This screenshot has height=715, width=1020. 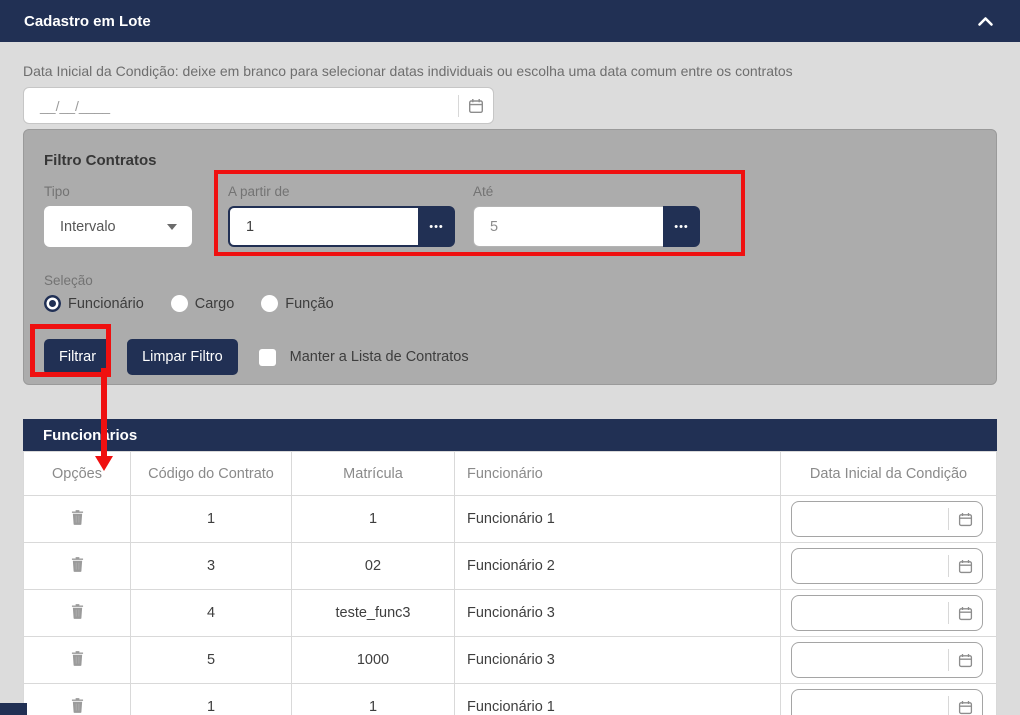 I want to click on manter-lista-label: Manter a Lista de Contratos, so click(x=379, y=357).